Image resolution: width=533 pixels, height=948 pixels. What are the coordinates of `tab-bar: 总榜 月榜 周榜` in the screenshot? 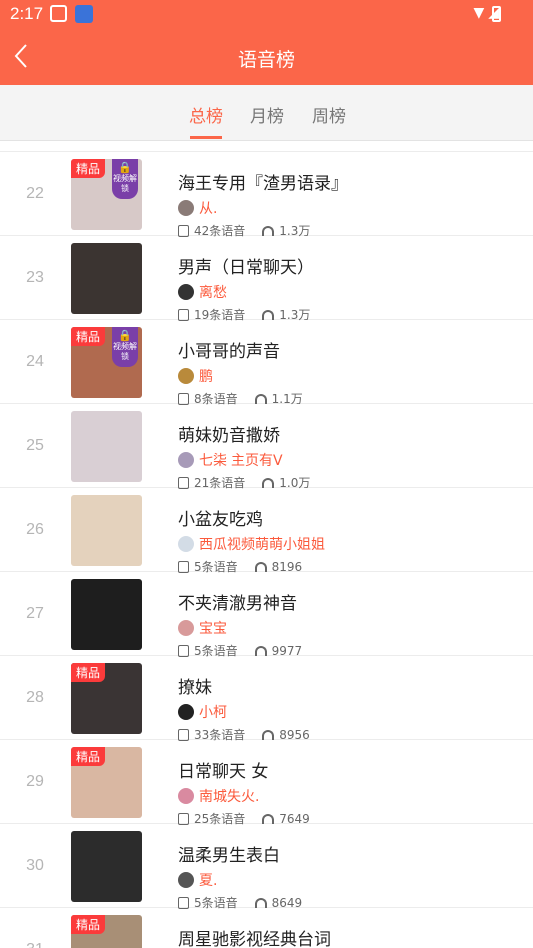 It's located at (266, 113).